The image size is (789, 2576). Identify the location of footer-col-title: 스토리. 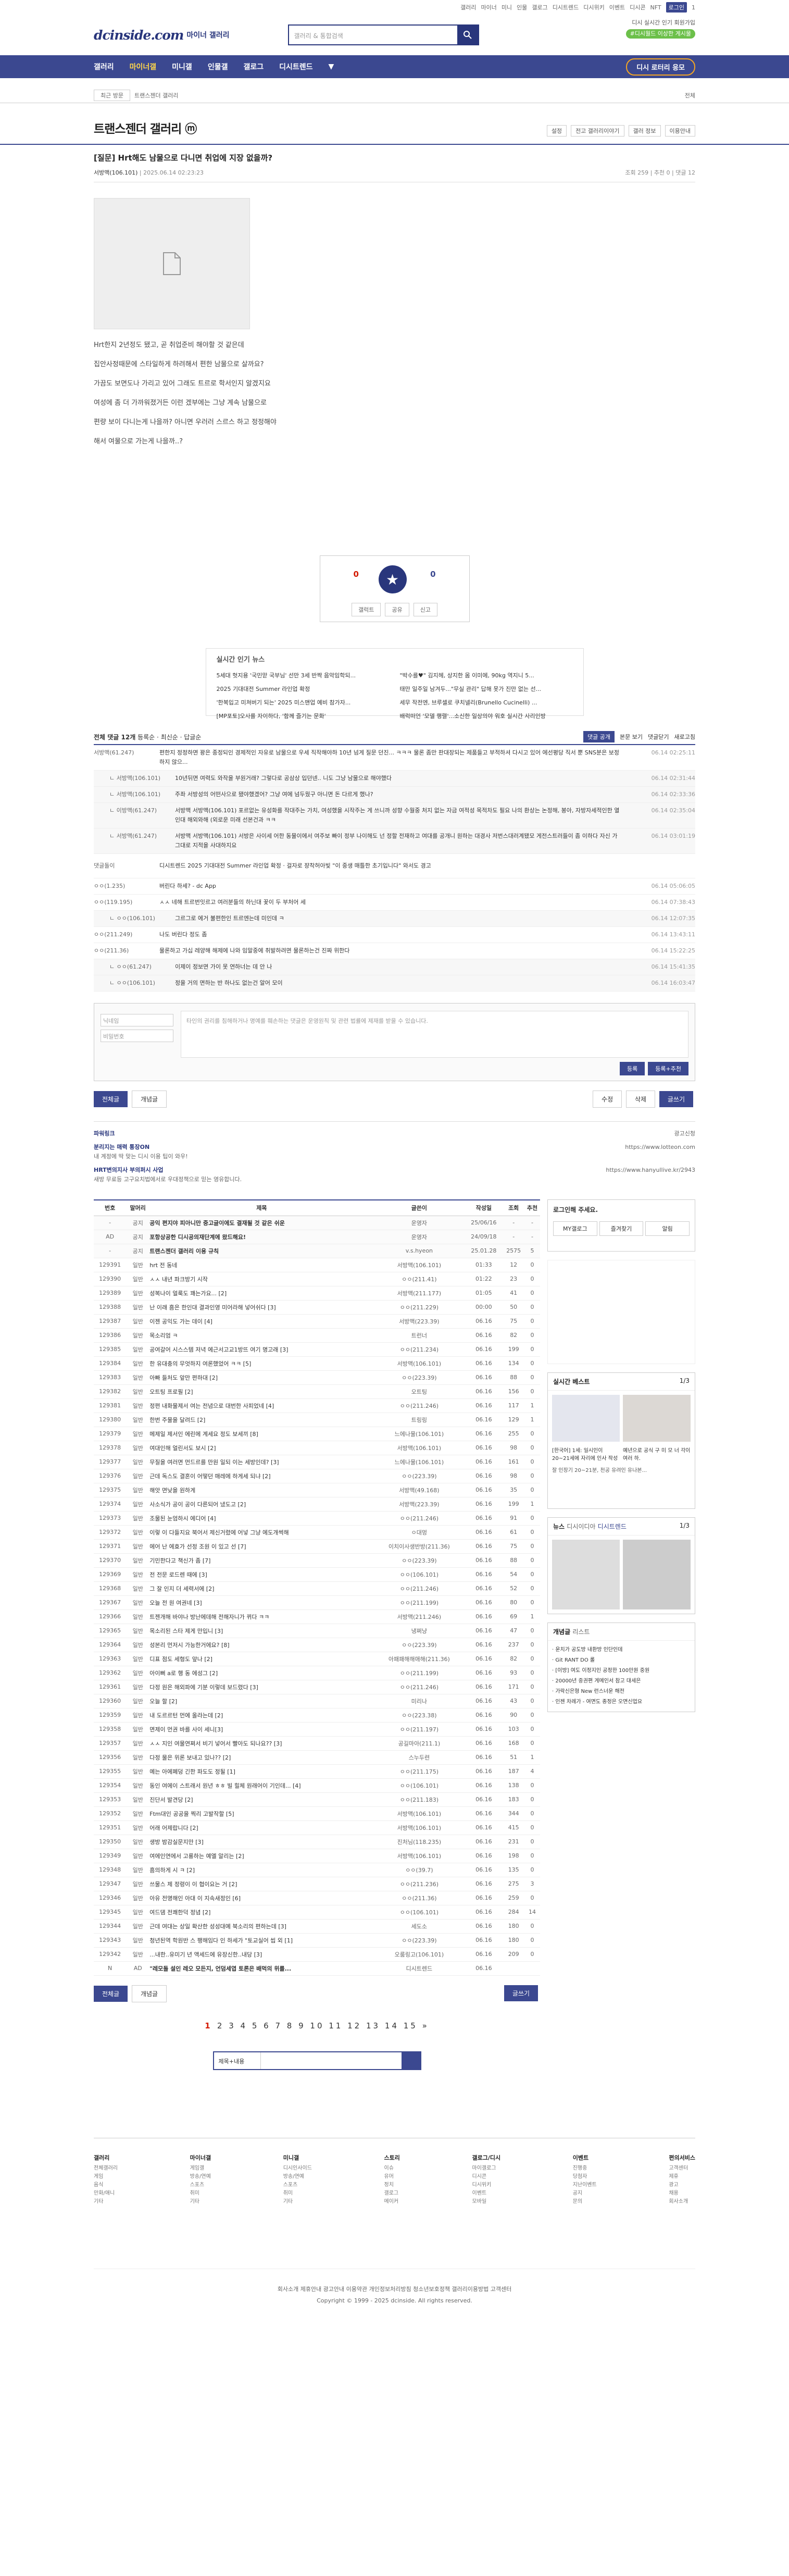
(392, 2158).